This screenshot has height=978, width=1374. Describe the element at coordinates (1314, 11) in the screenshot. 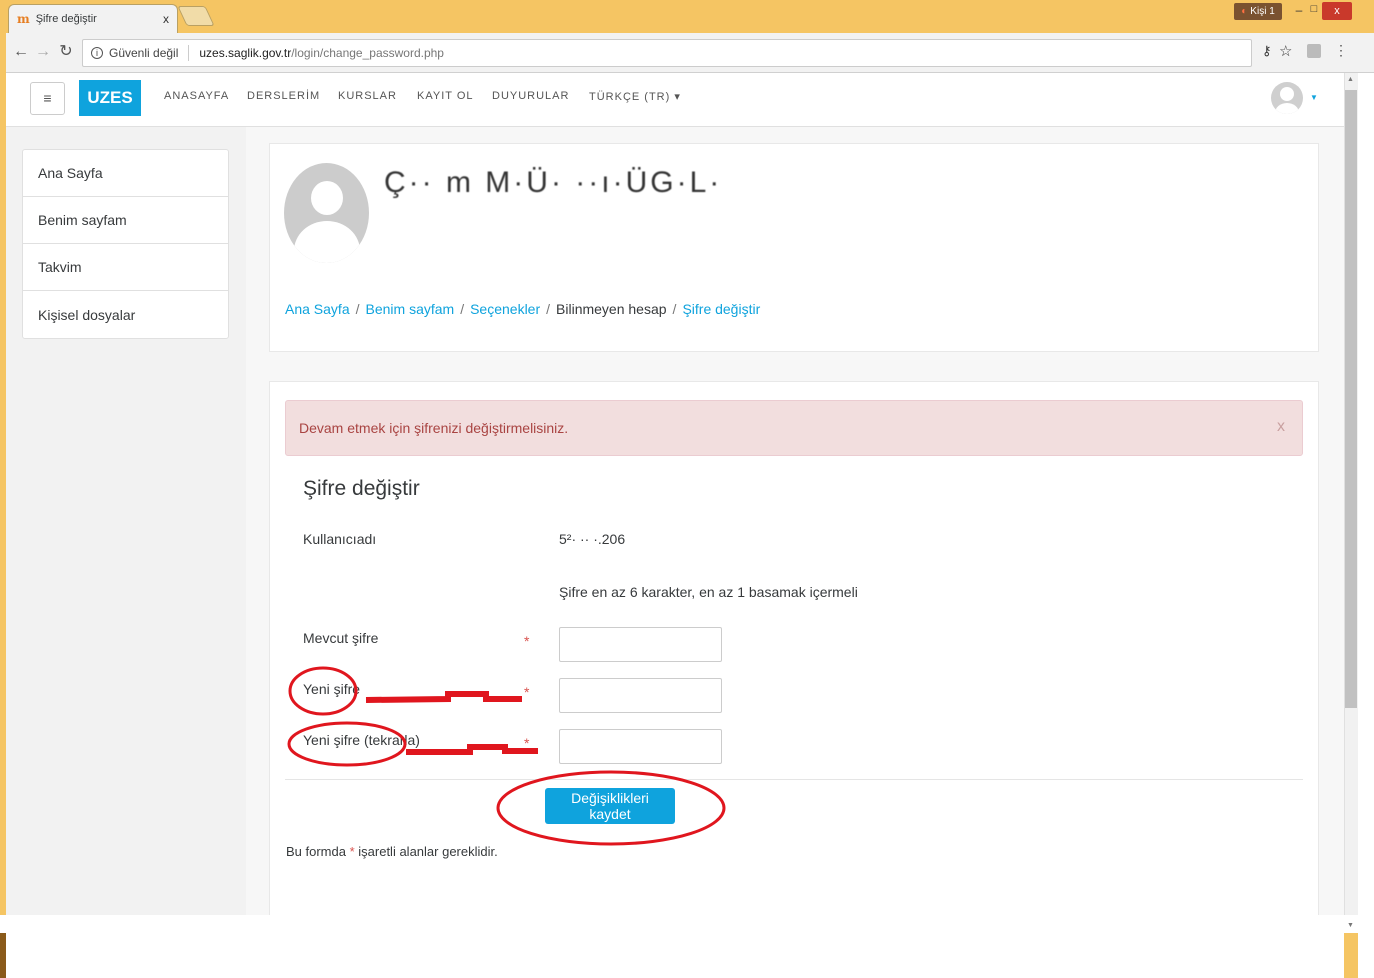

I see `window-maximize-button: □` at that location.